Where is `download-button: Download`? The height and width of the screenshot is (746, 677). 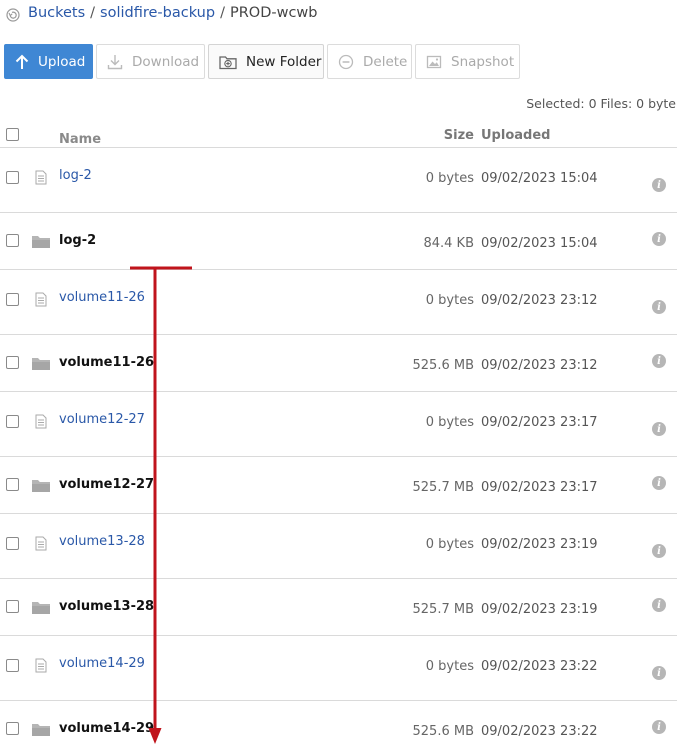
download-button: Download is located at coordinates (150, 61).